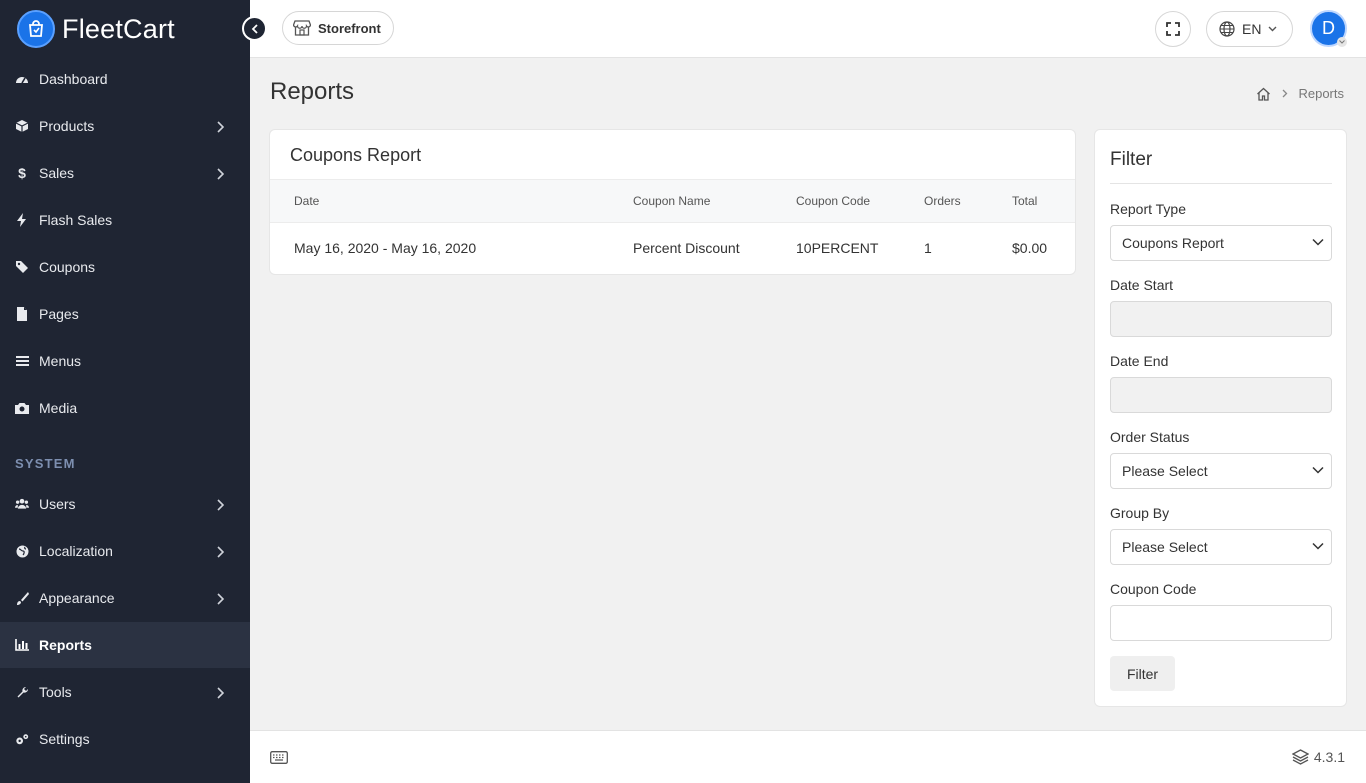  What do you see at coordinates (22, 126) in the screenshot?
I see `box-icon` at bounding box center [22, 126].